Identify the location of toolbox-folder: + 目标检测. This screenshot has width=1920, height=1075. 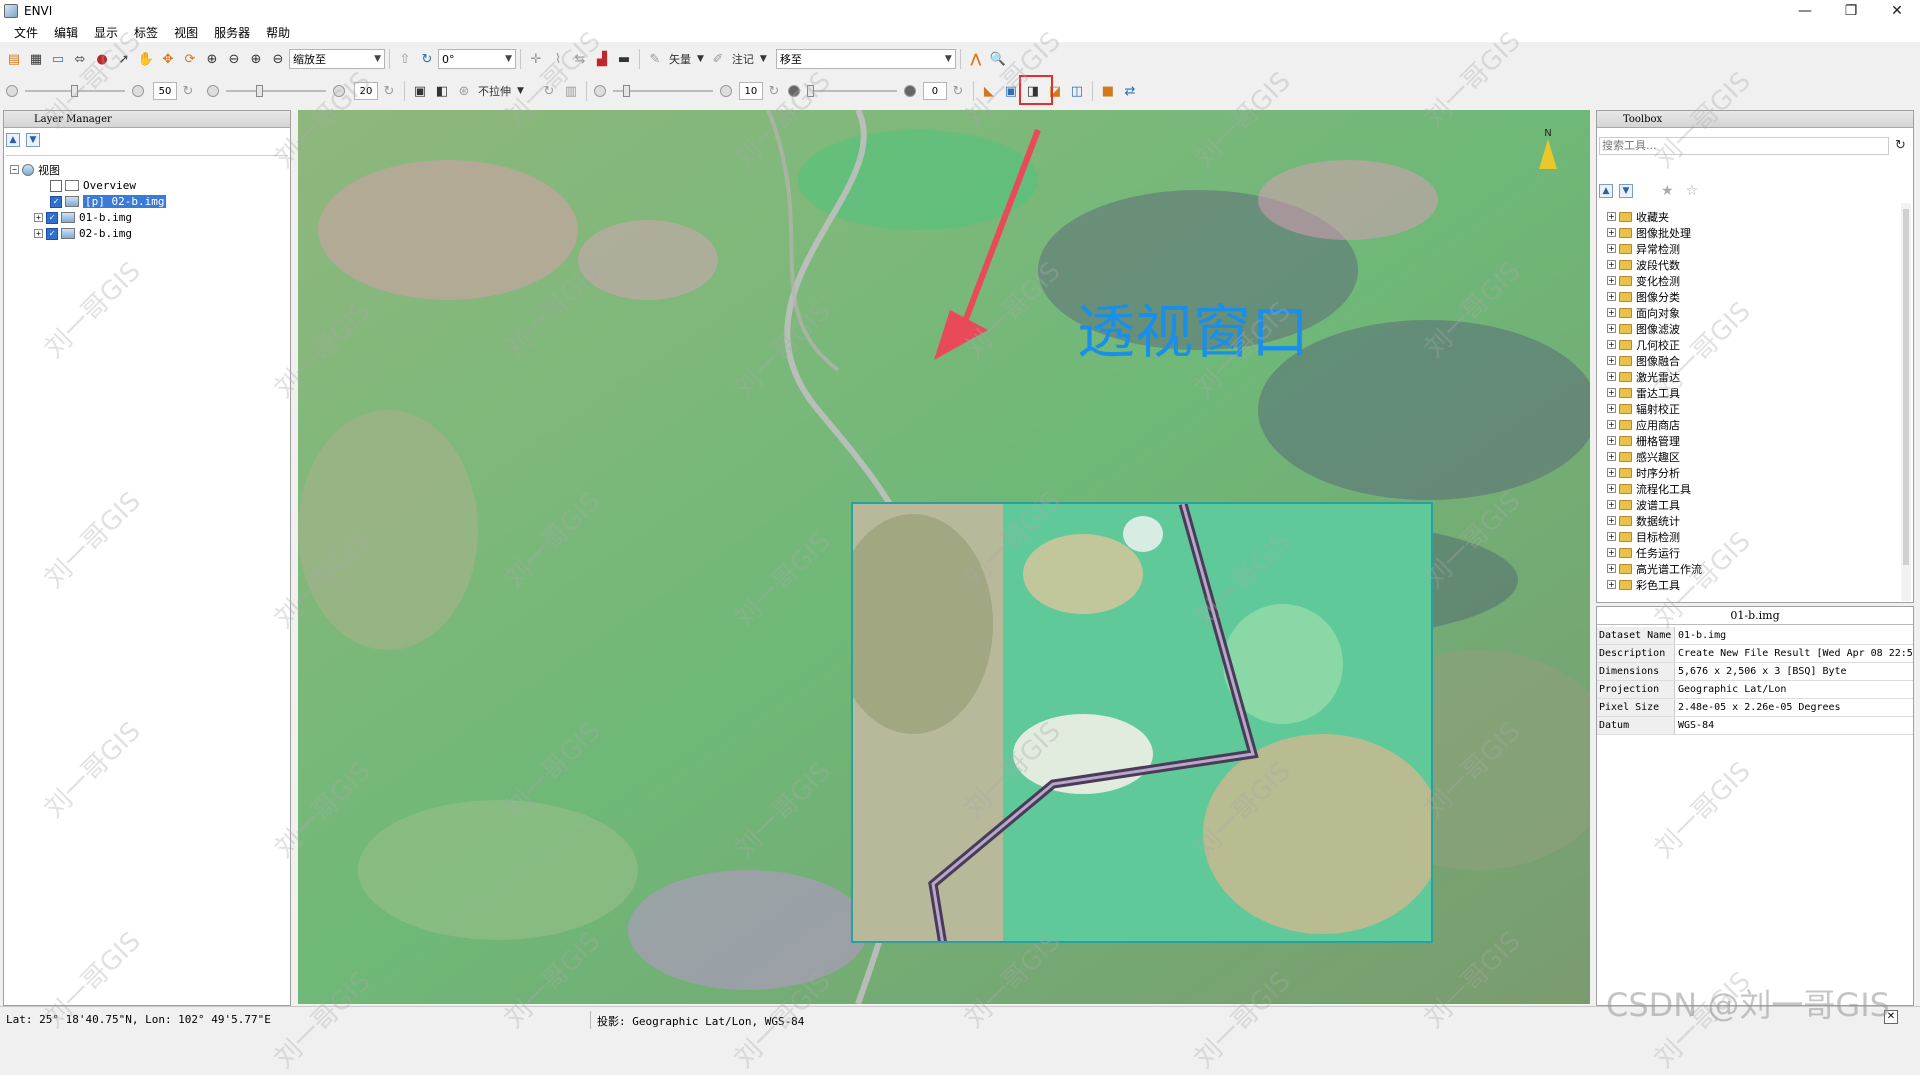
(1643, 536).